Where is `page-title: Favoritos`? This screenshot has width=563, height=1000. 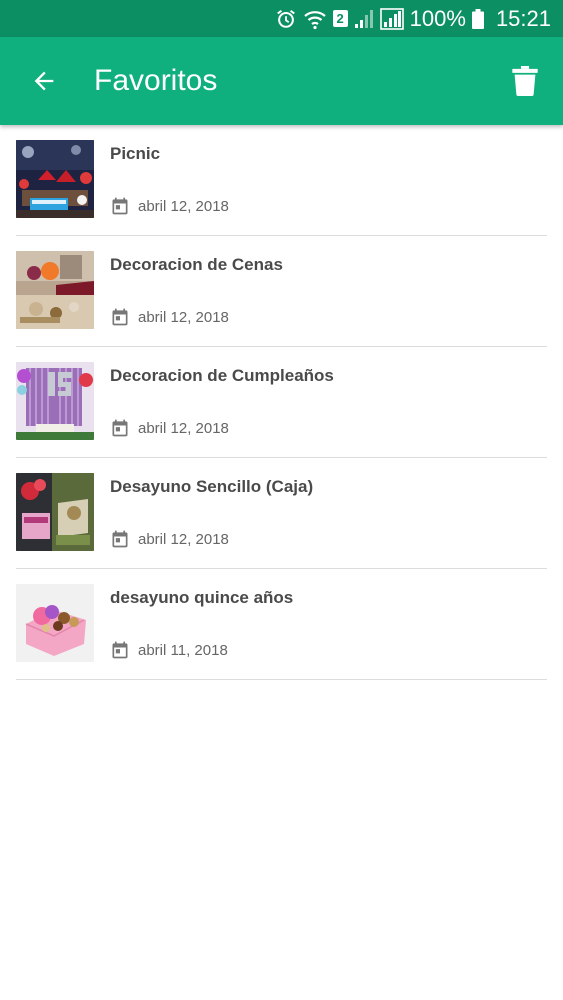 page-title: Favoritos is located at coordinates (156, 80).